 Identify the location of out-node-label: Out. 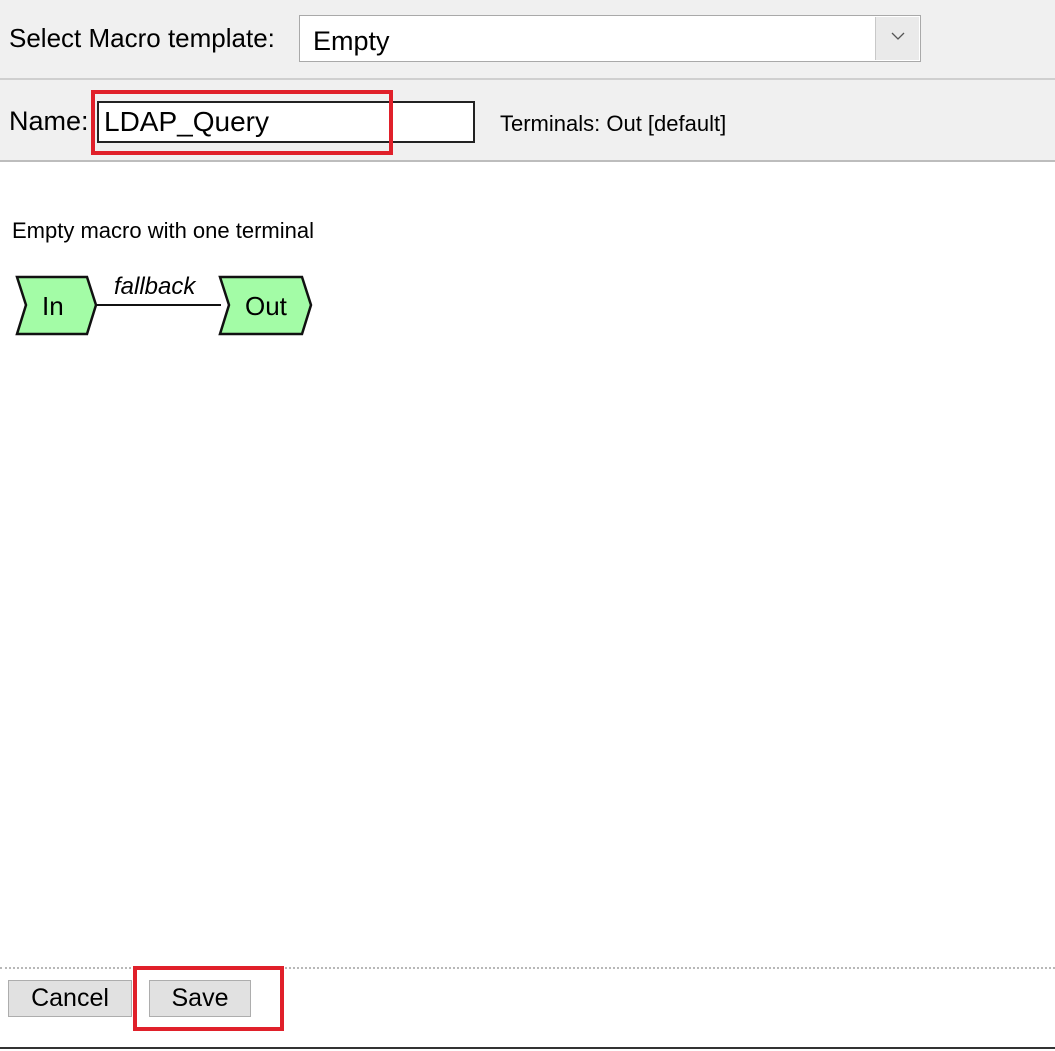
(266, 306).